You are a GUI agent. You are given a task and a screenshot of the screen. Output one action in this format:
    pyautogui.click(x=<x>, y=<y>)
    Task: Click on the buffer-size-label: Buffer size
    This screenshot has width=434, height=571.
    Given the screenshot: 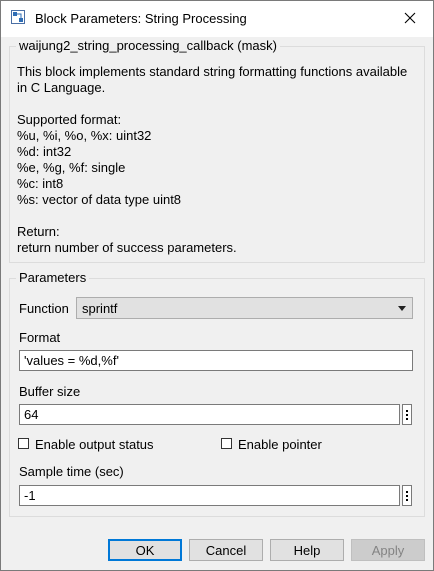 What is the action you would take?
    pyautogui.click(x=50, y=391)
    